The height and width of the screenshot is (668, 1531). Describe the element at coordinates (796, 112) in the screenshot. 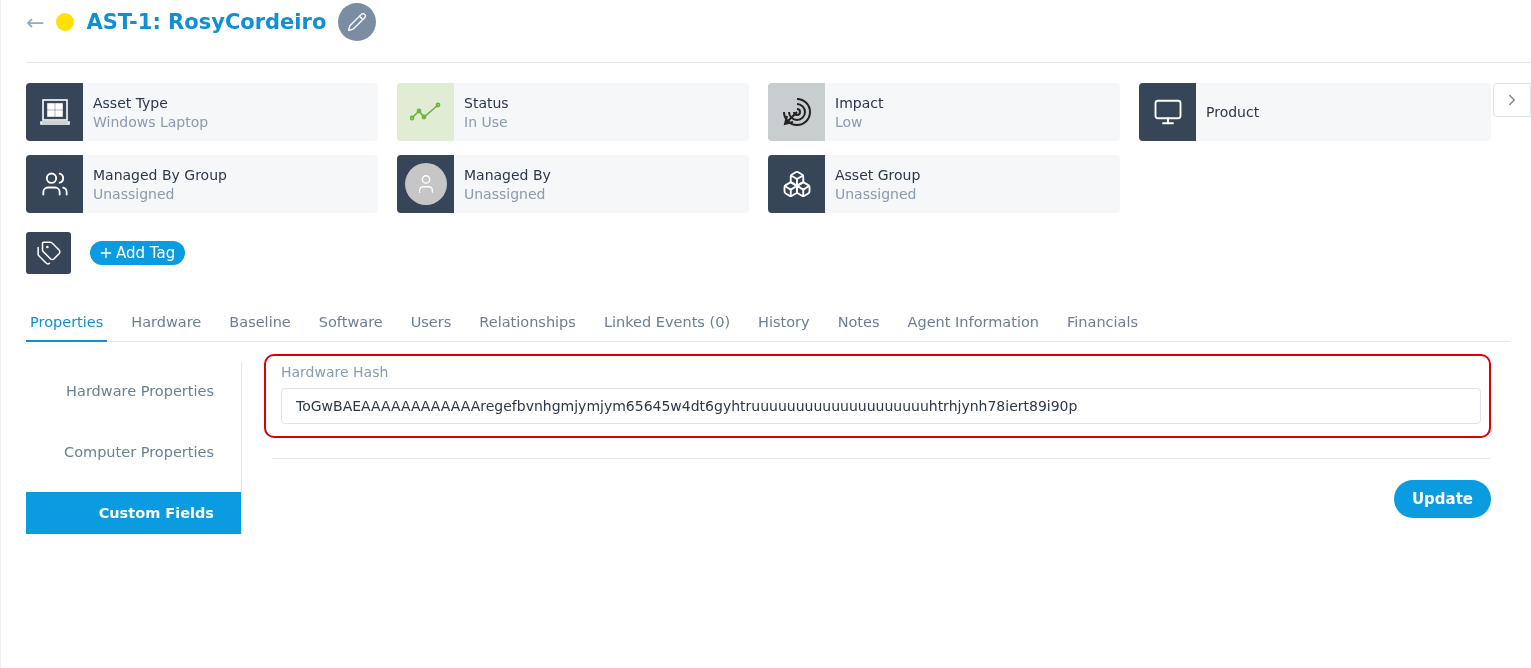

I see `target-pointer-icon` at that location.